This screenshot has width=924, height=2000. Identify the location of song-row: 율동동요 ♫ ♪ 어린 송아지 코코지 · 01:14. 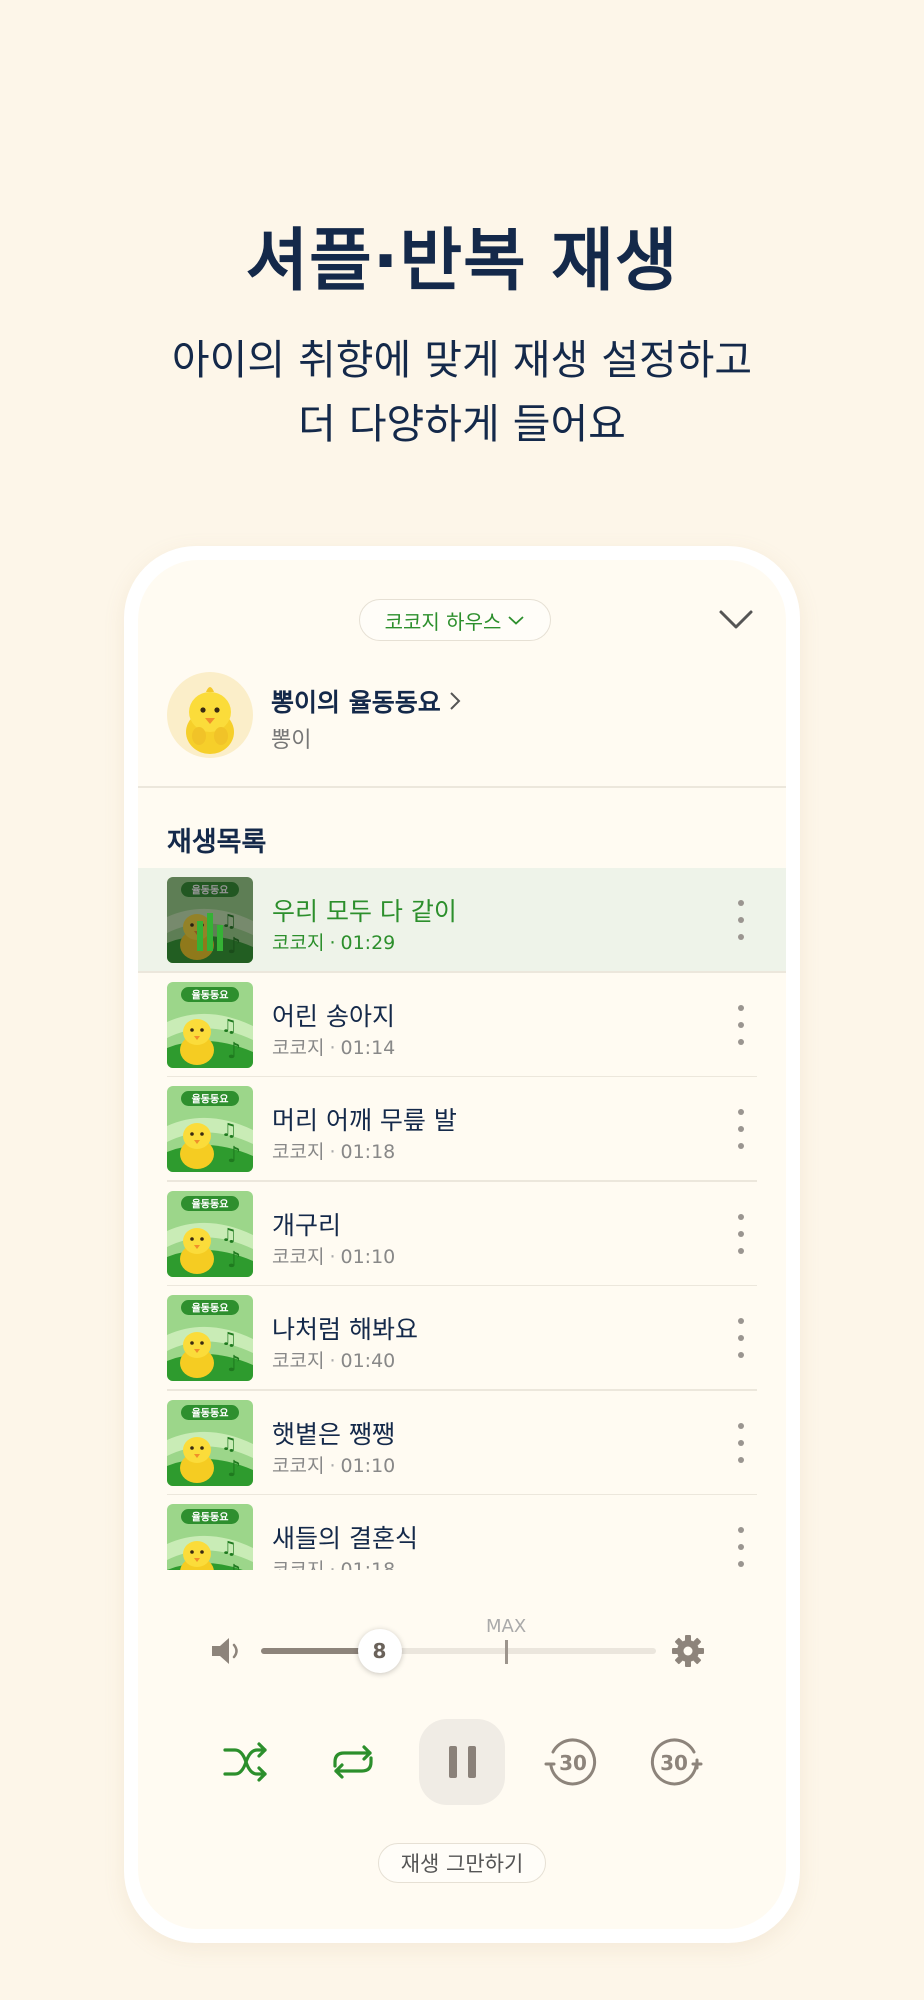
(462, 1025).